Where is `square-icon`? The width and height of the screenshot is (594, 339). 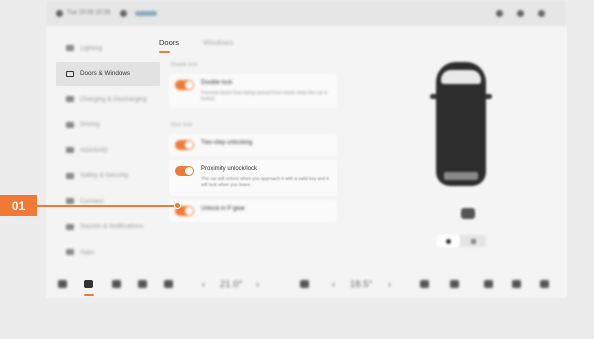
square-icon is located at coordinates (473, 241).